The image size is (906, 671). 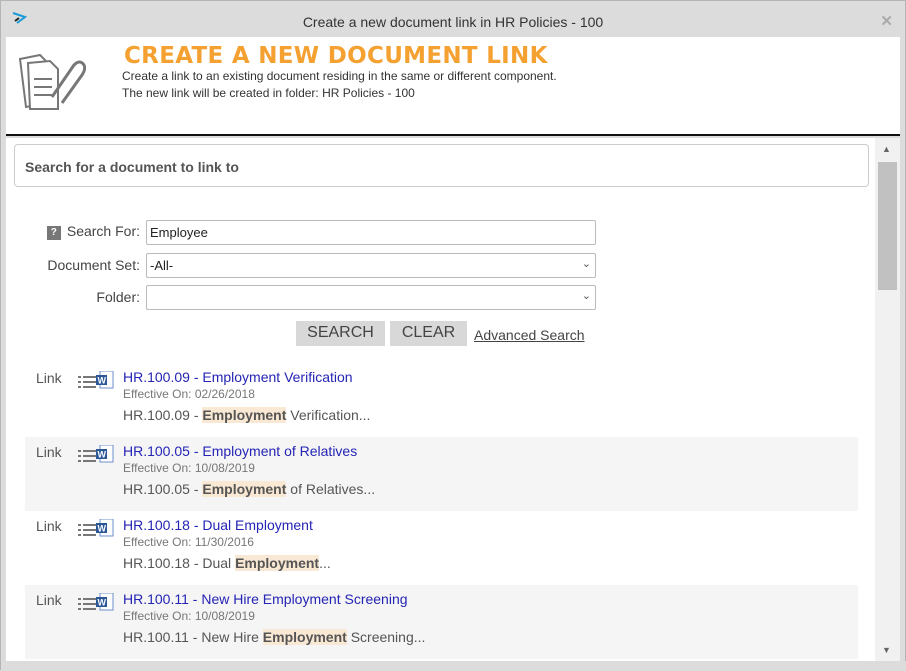 I want to click on document-link-icon, so click(x=52, y=81).